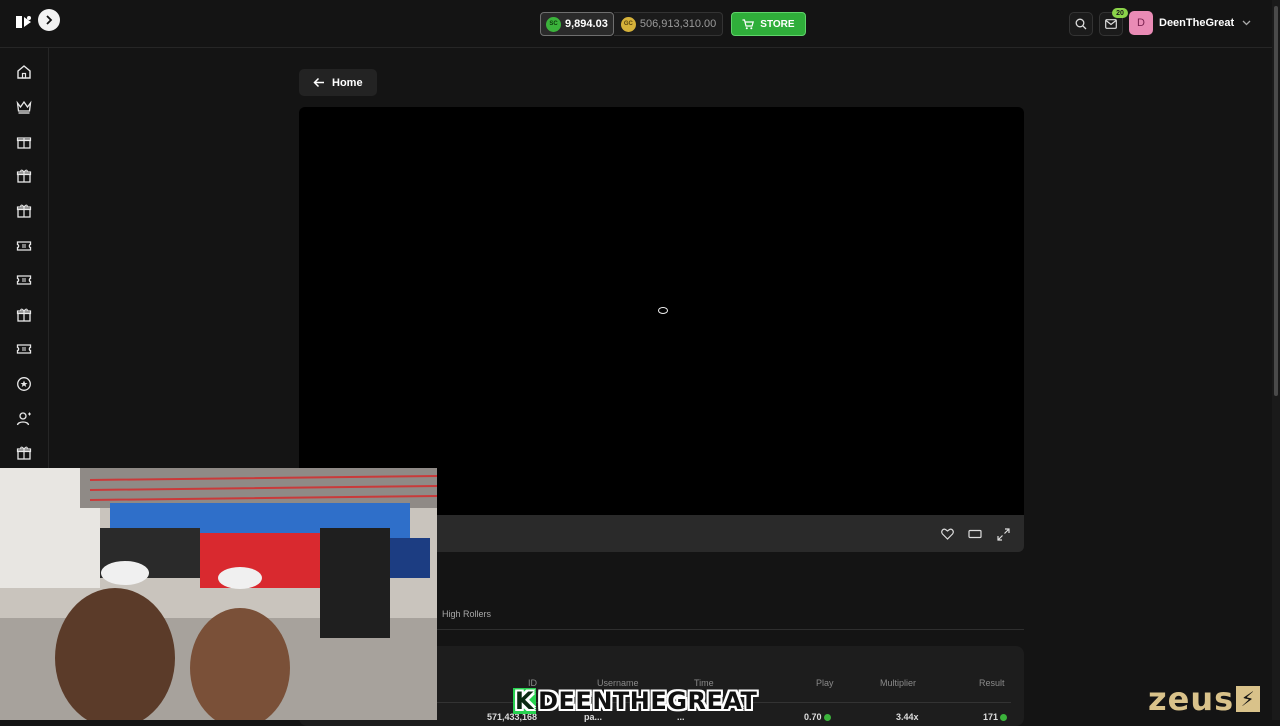 The image size is (1280, 726). I want to click on streamer-name: DEENTHEGREAT, so click(648, 701).